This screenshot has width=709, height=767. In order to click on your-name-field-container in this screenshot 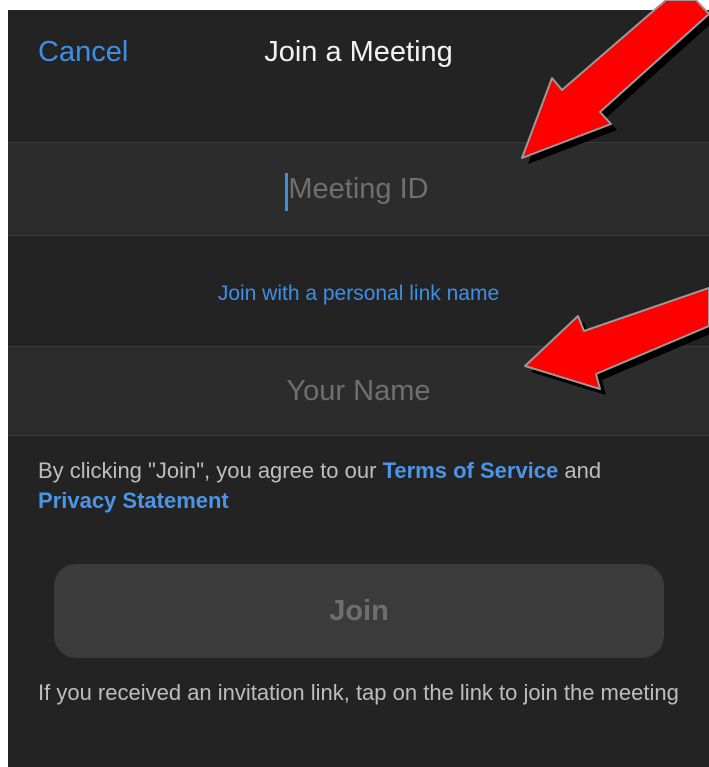, I will do `click(358, 391)`.